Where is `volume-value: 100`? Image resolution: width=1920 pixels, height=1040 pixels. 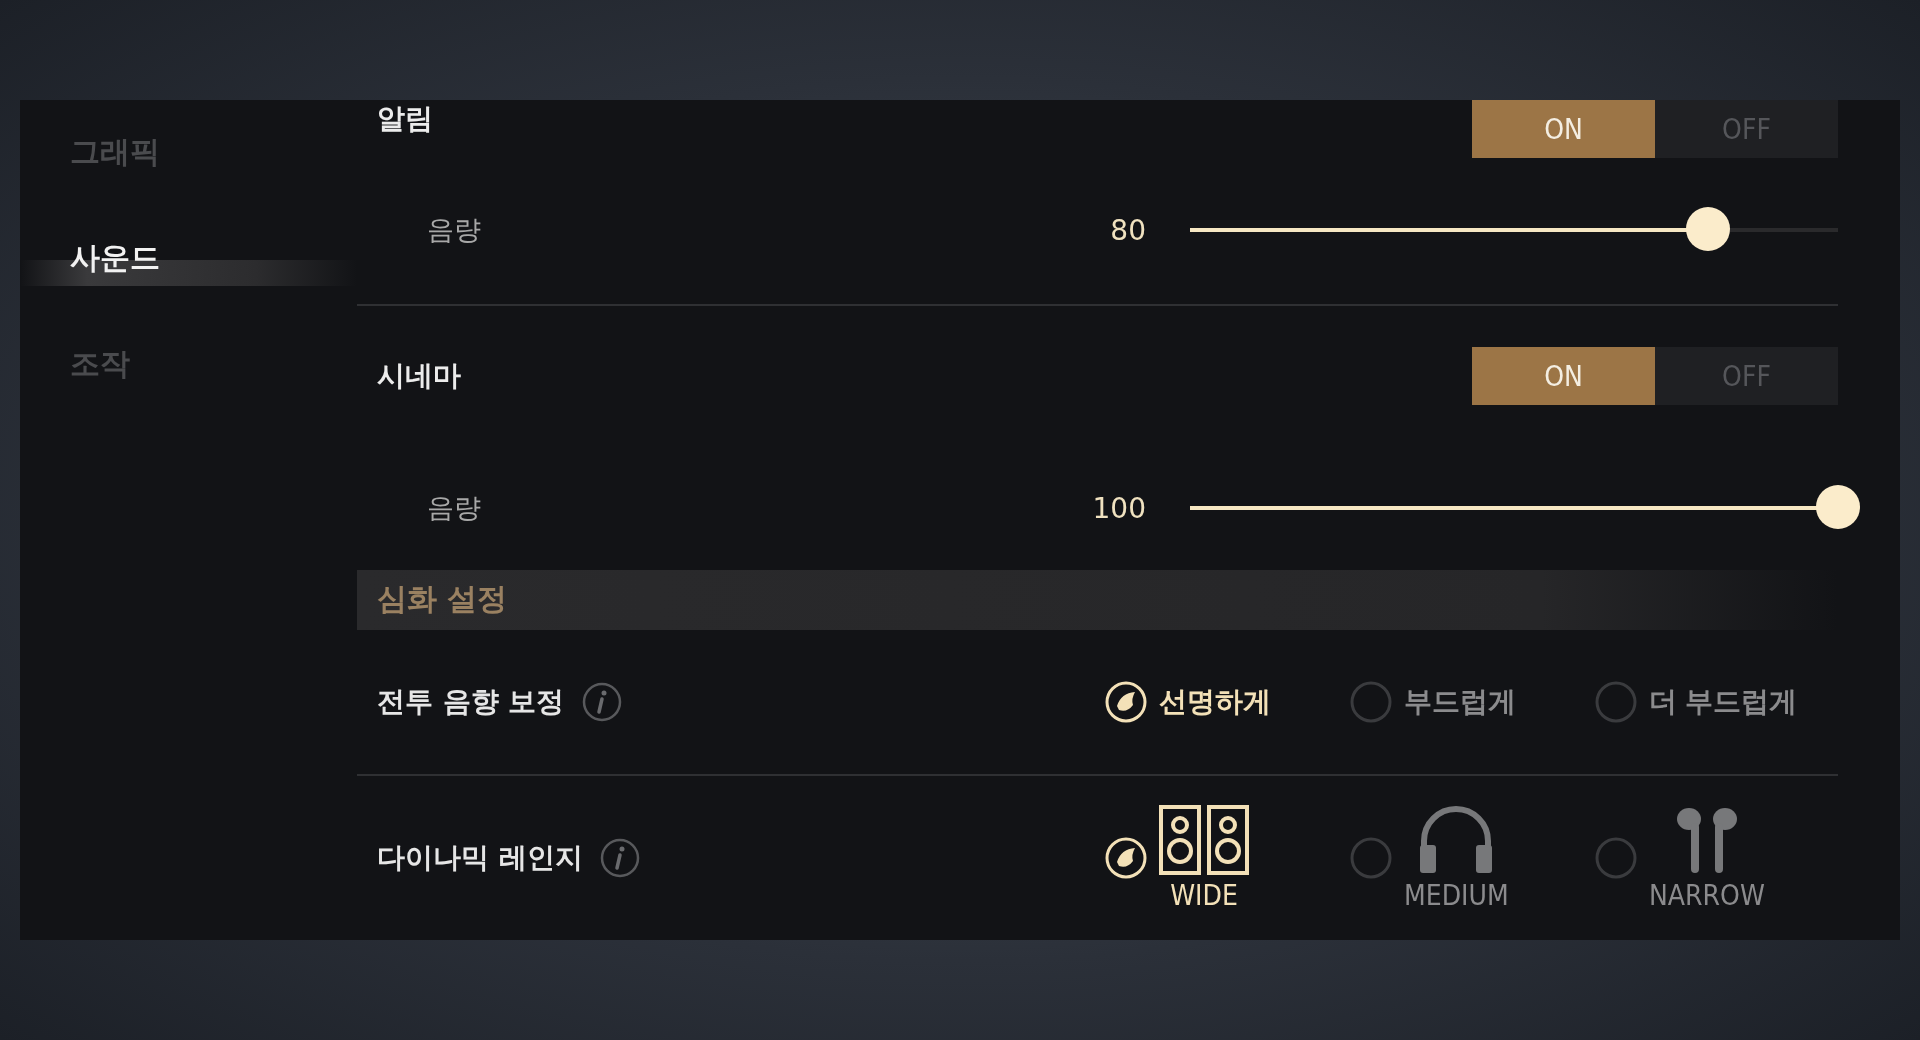 volume-value: 100 is located at coordinates (1118, 508).